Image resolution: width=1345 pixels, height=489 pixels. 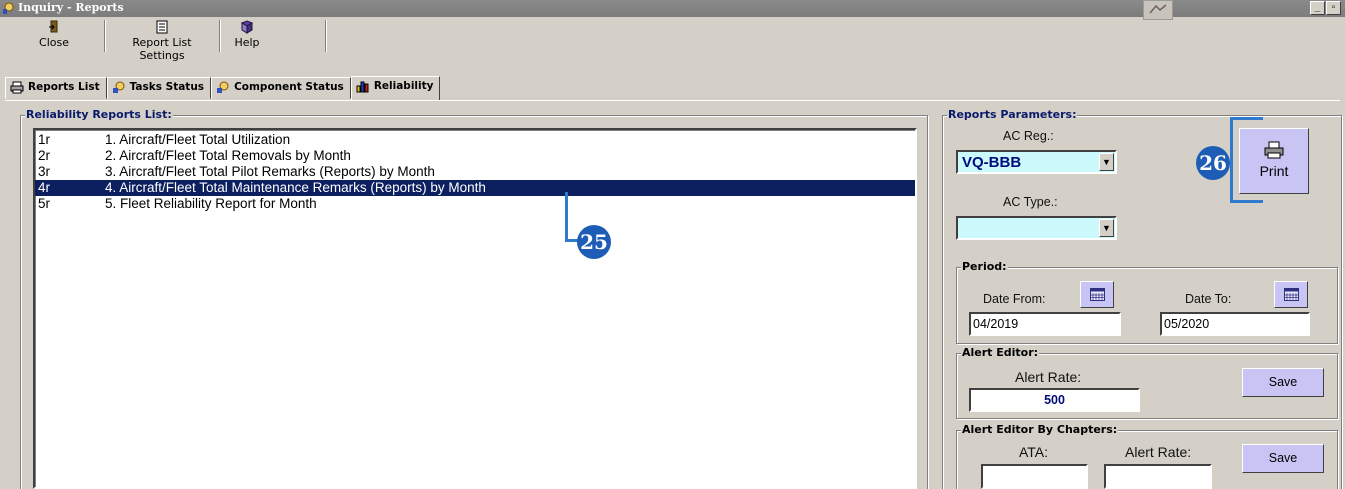 What do you see at coordinates (1028, 136) in the screenshot?
I see `ac-reg-label: AC Reg.:` at bounding box center [1028, 136].